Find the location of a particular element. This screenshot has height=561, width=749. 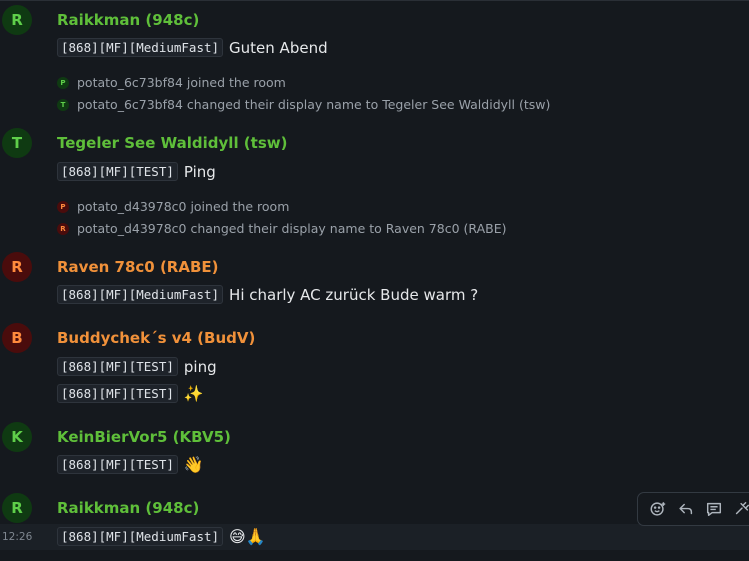

avatar: B is located at coordinates (17, 338).